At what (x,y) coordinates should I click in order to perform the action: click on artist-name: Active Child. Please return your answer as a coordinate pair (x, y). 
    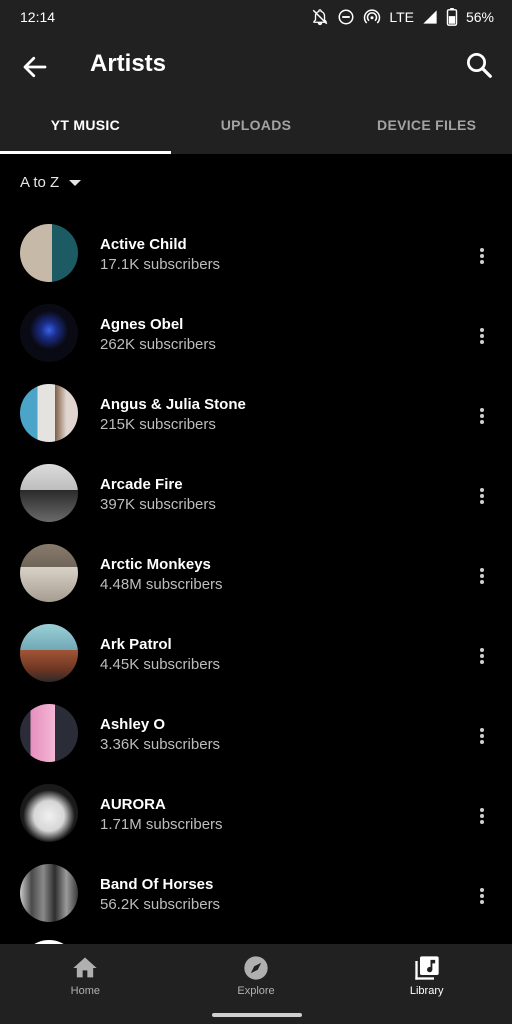
    Looking at the image, I should click on (143, 244).